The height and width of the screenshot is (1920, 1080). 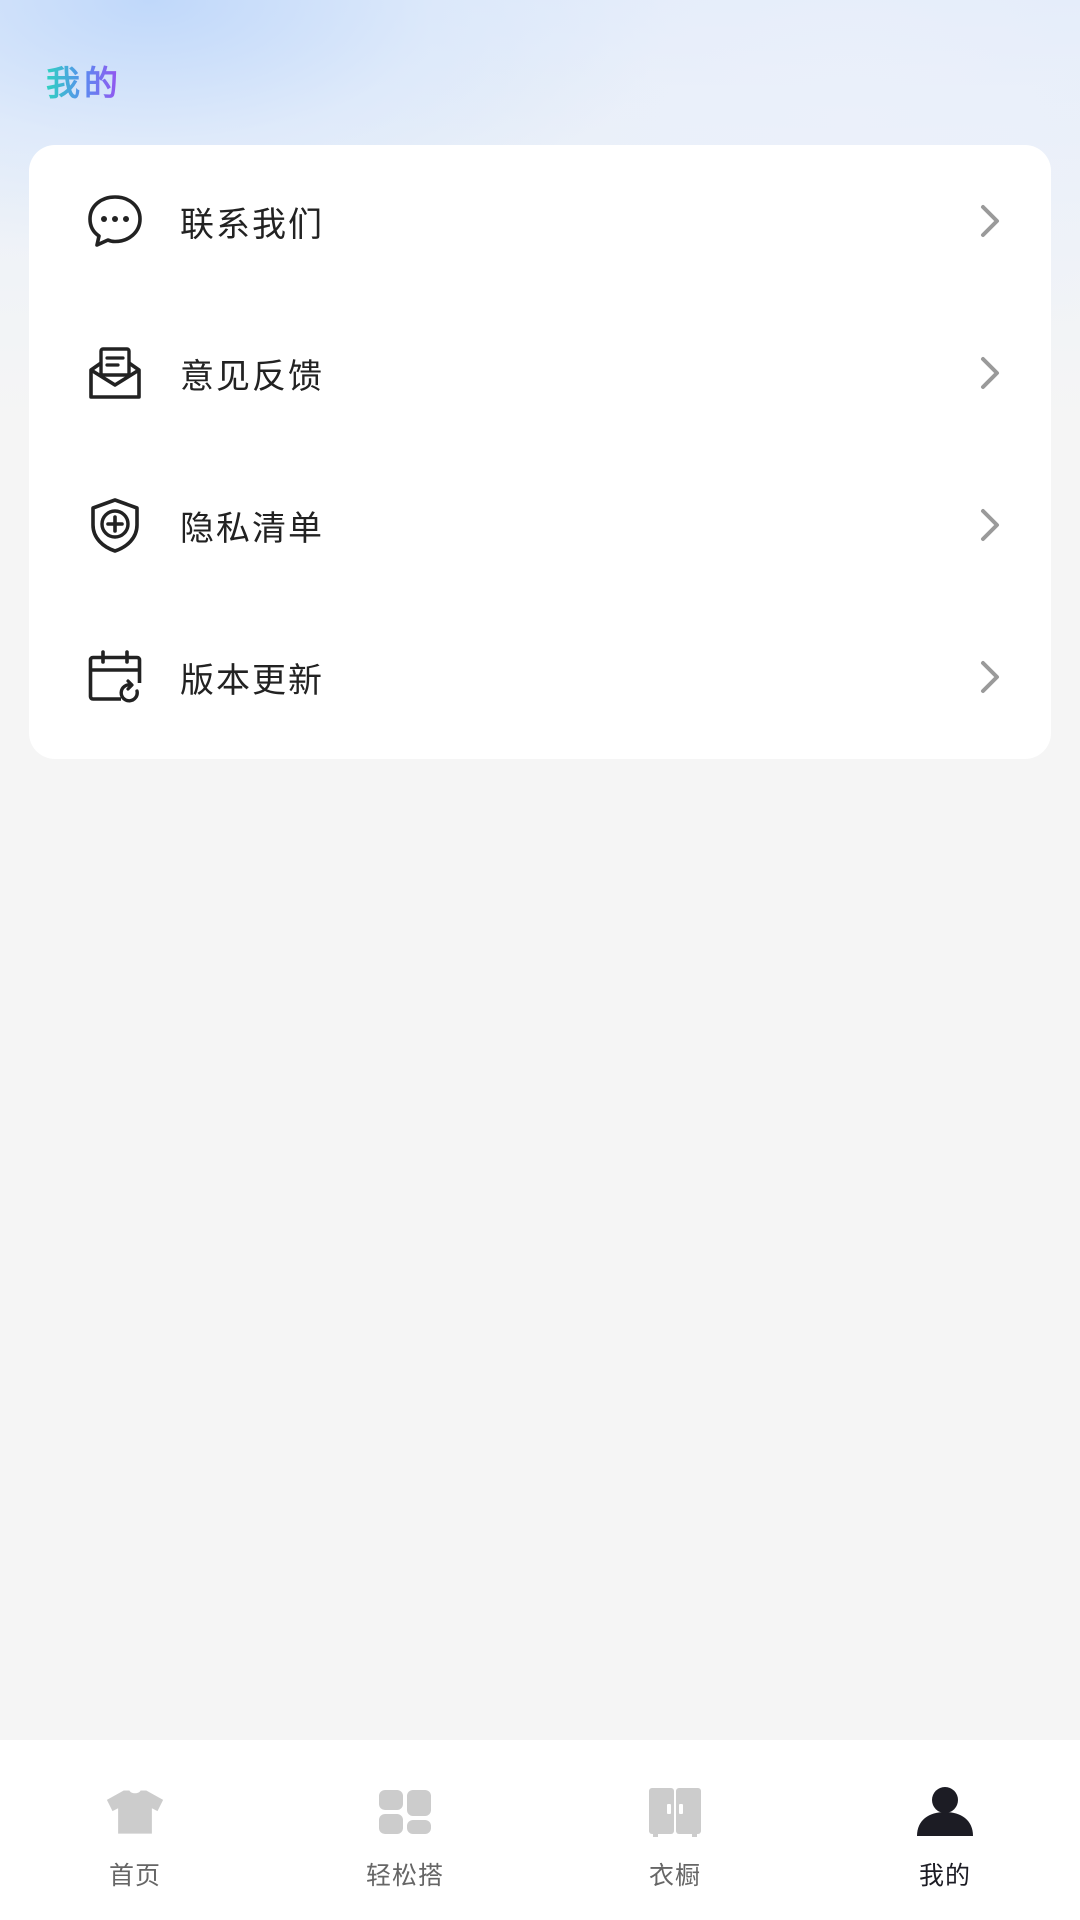 I want to click on bottom-tab-bar: 首页 轻松搭 衣橱 我的, so click(x=540, y=1830).